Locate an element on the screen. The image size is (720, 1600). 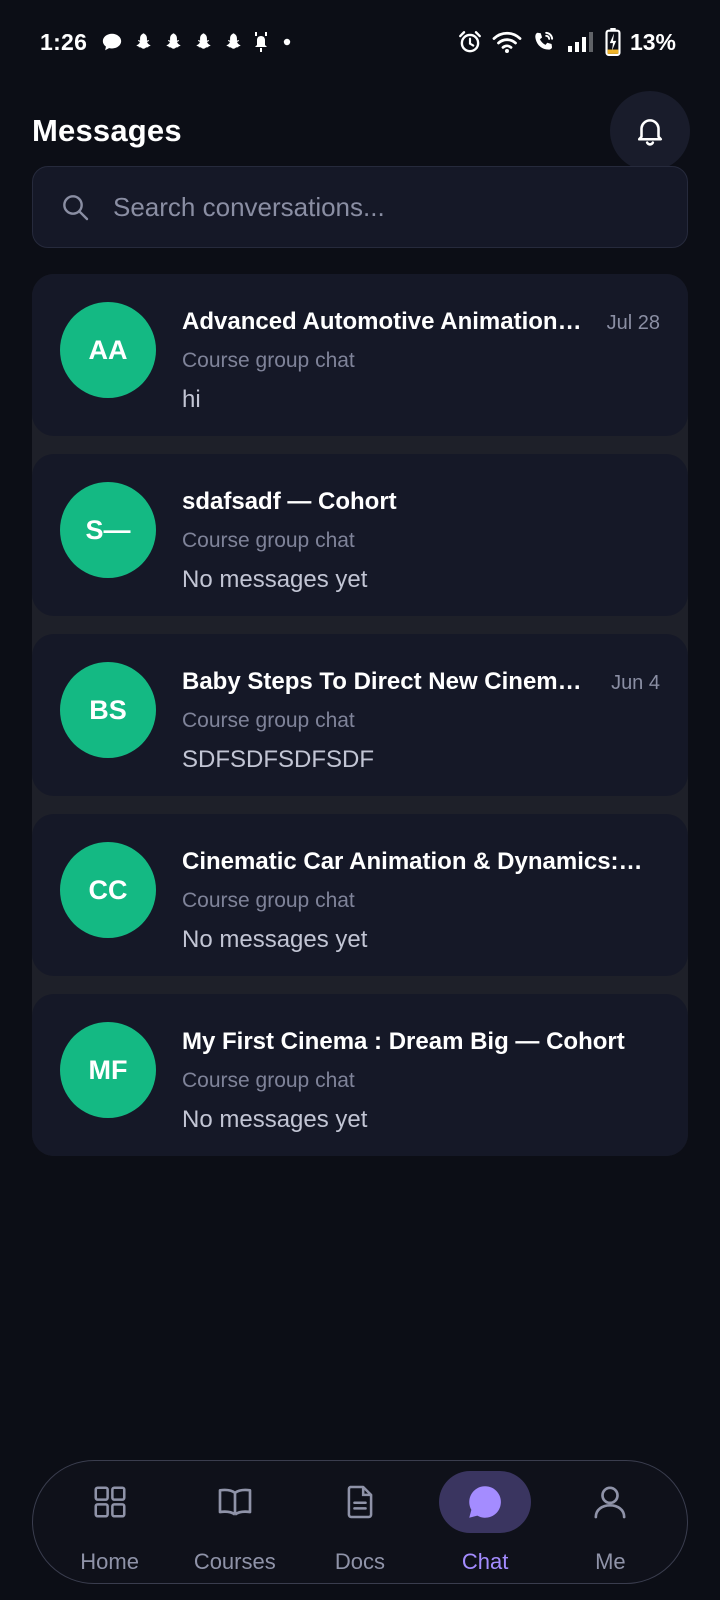
signal-icon is located at coordinates (580, 42).